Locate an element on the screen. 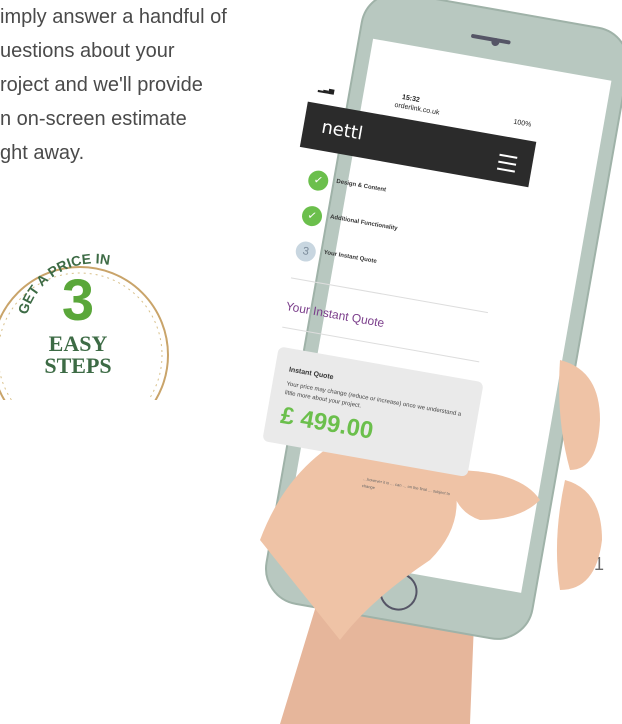  badge-line2: STEPS is located at coordinates (77, 365).